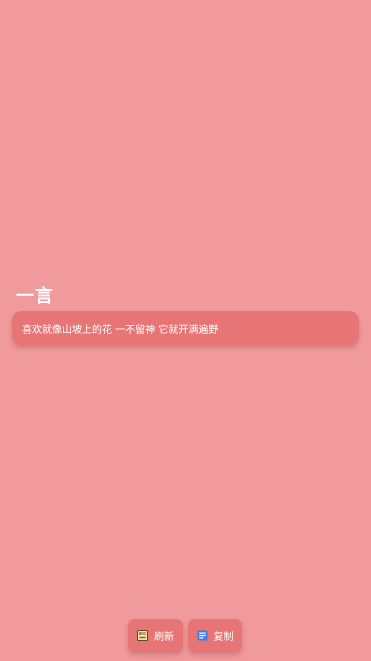 Image resolution: width=371 pixels, height=661 pixels. Describe the element at coordinates (202, 635) in the screenshot. I see `copy-icon` at that location.